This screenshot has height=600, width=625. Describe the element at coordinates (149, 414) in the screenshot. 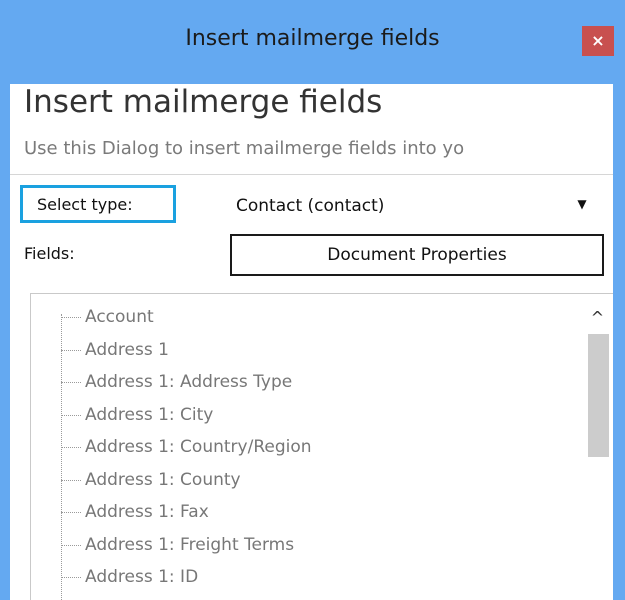

I see `tree-item-label: Address 1: City` at that location.